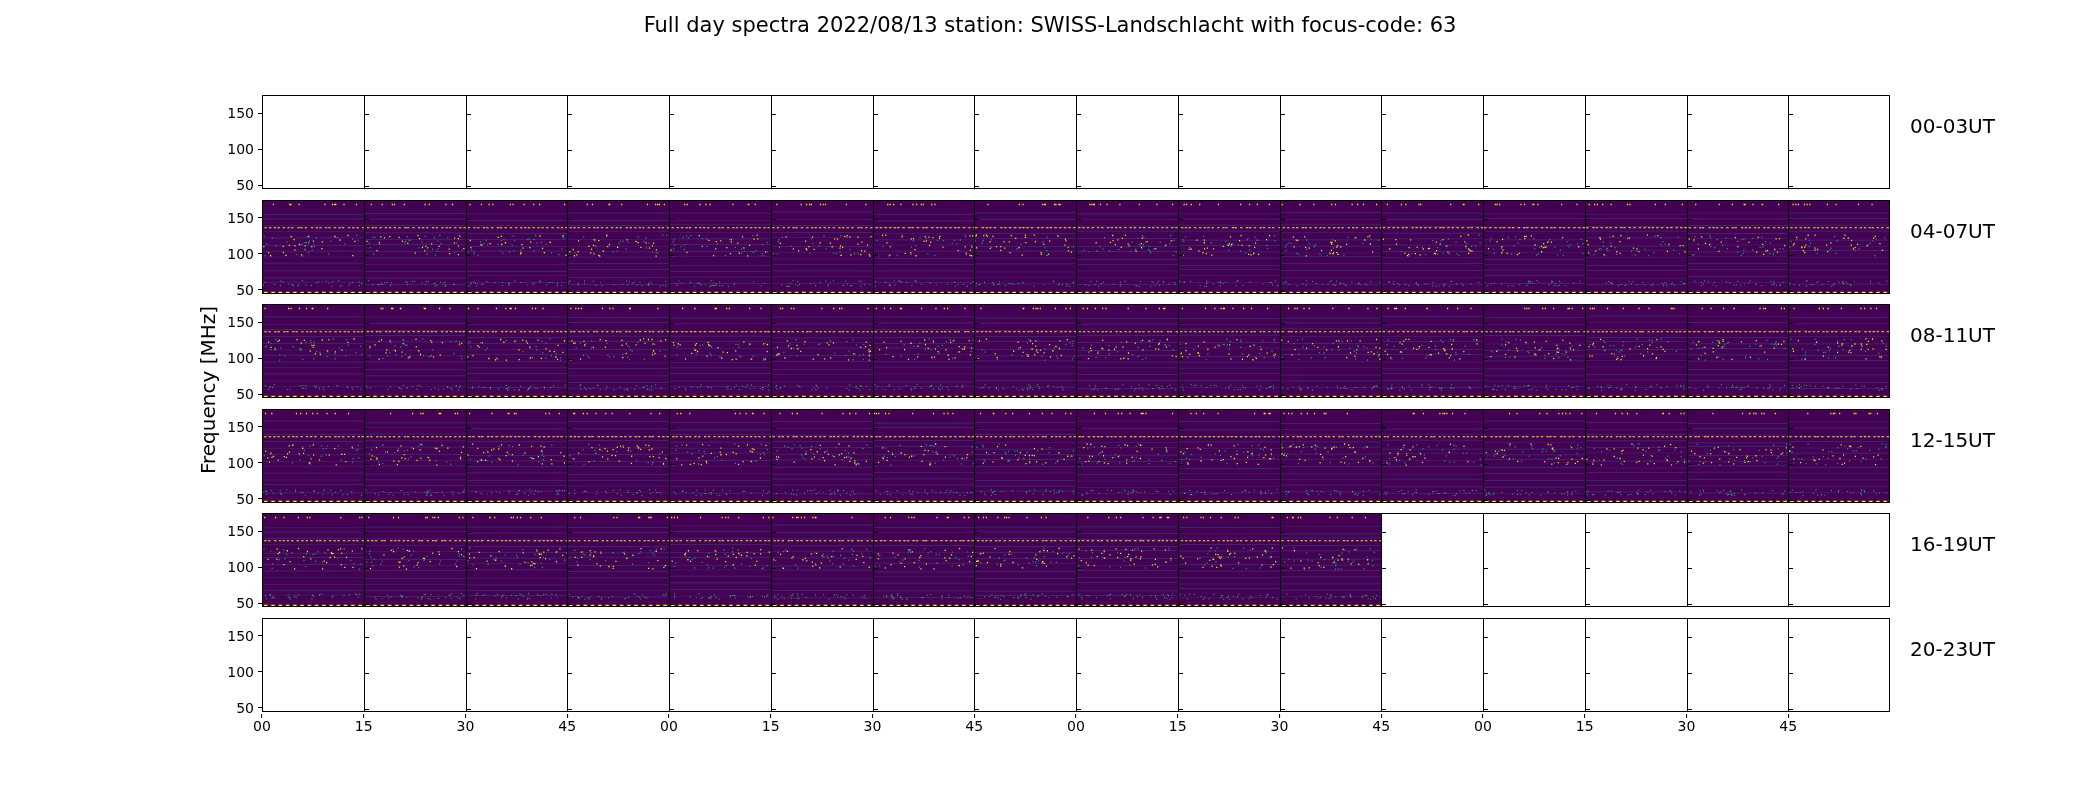  What do you see at coordinates (208, 390) in the screenshot?
I see `y-axis-label: Frequency [MHz]` at bounding box center [208, 390].